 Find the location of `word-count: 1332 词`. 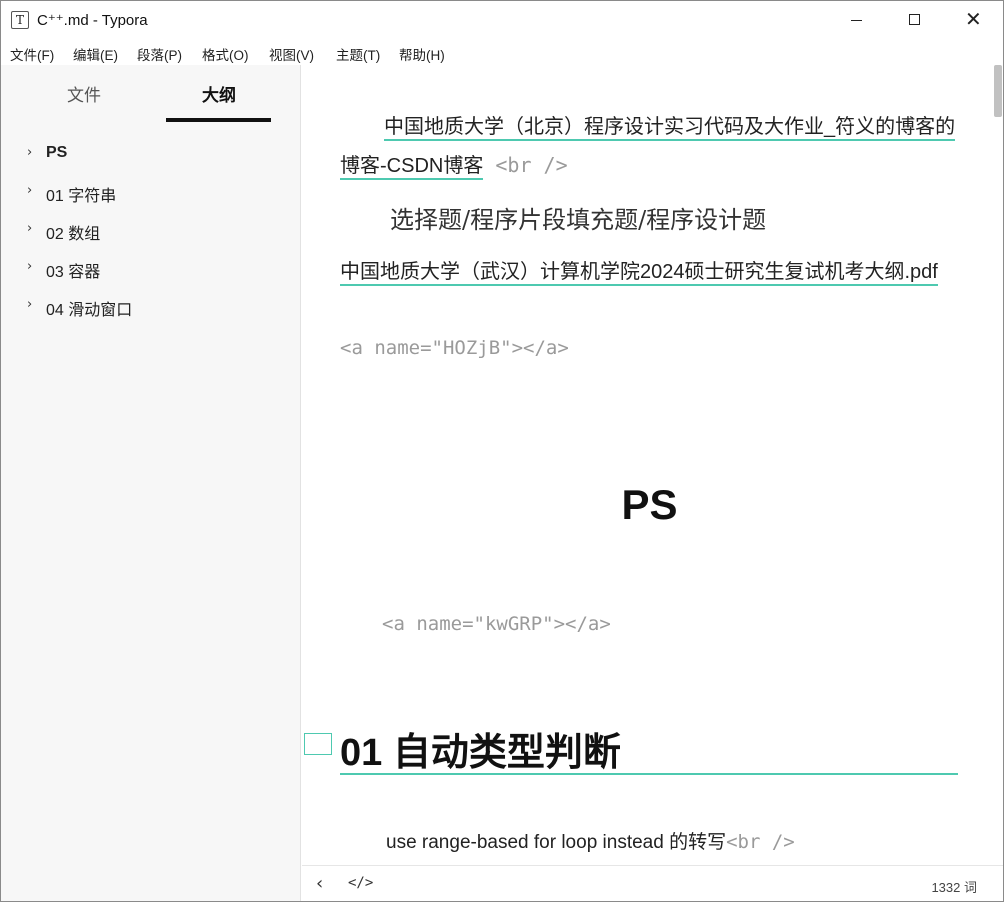

word-count: 1332 词 is located at coordinates (954, 886).